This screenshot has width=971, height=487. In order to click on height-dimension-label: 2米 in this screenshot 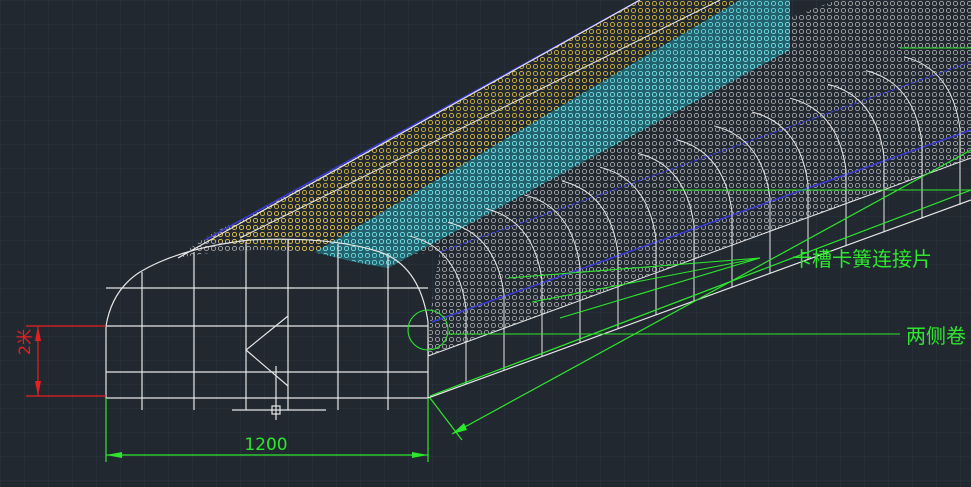, I will do `click(24, 342)`.